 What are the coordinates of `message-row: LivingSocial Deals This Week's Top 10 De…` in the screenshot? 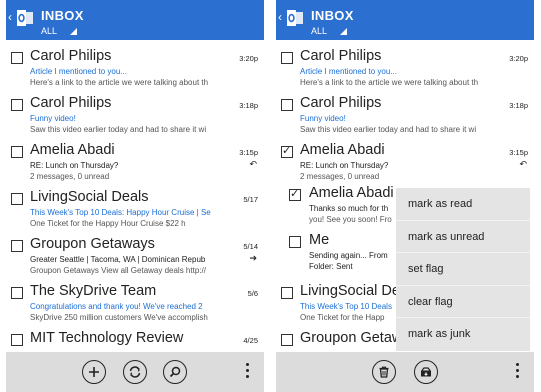 It's located at (135, 209).